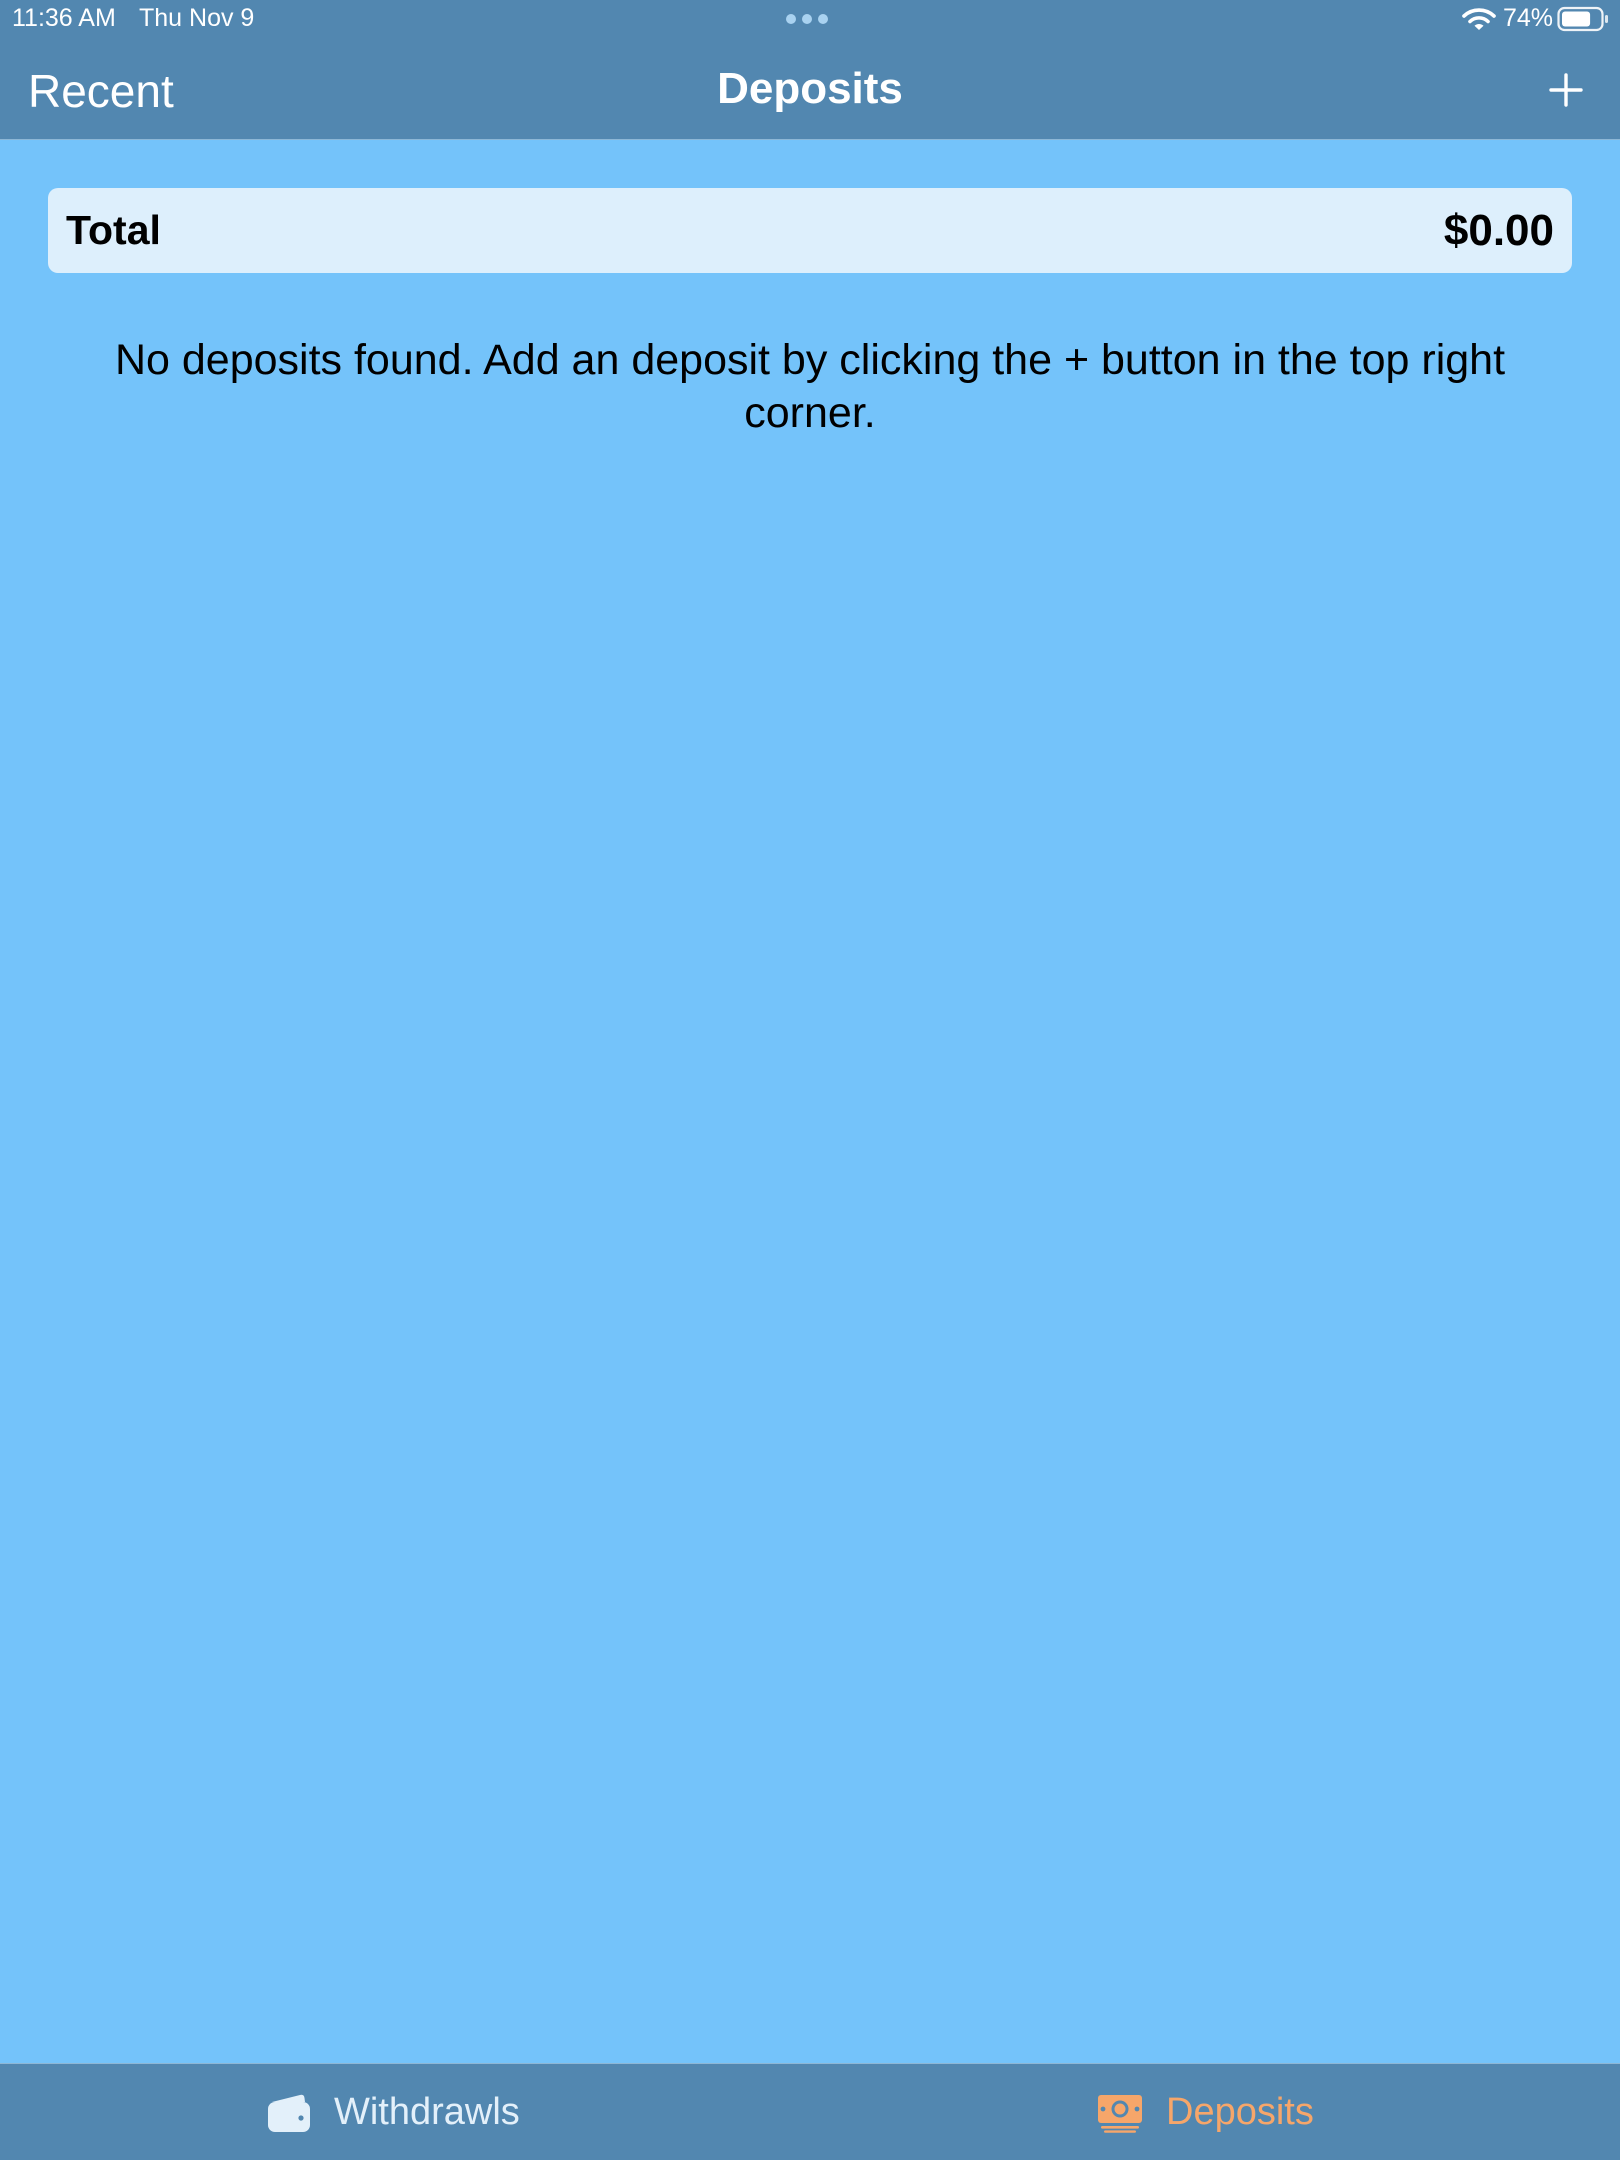 The width and height of the screenshot is (1620, 2160). I want to click on status-time: 11:36 AM, so click(64, 18).